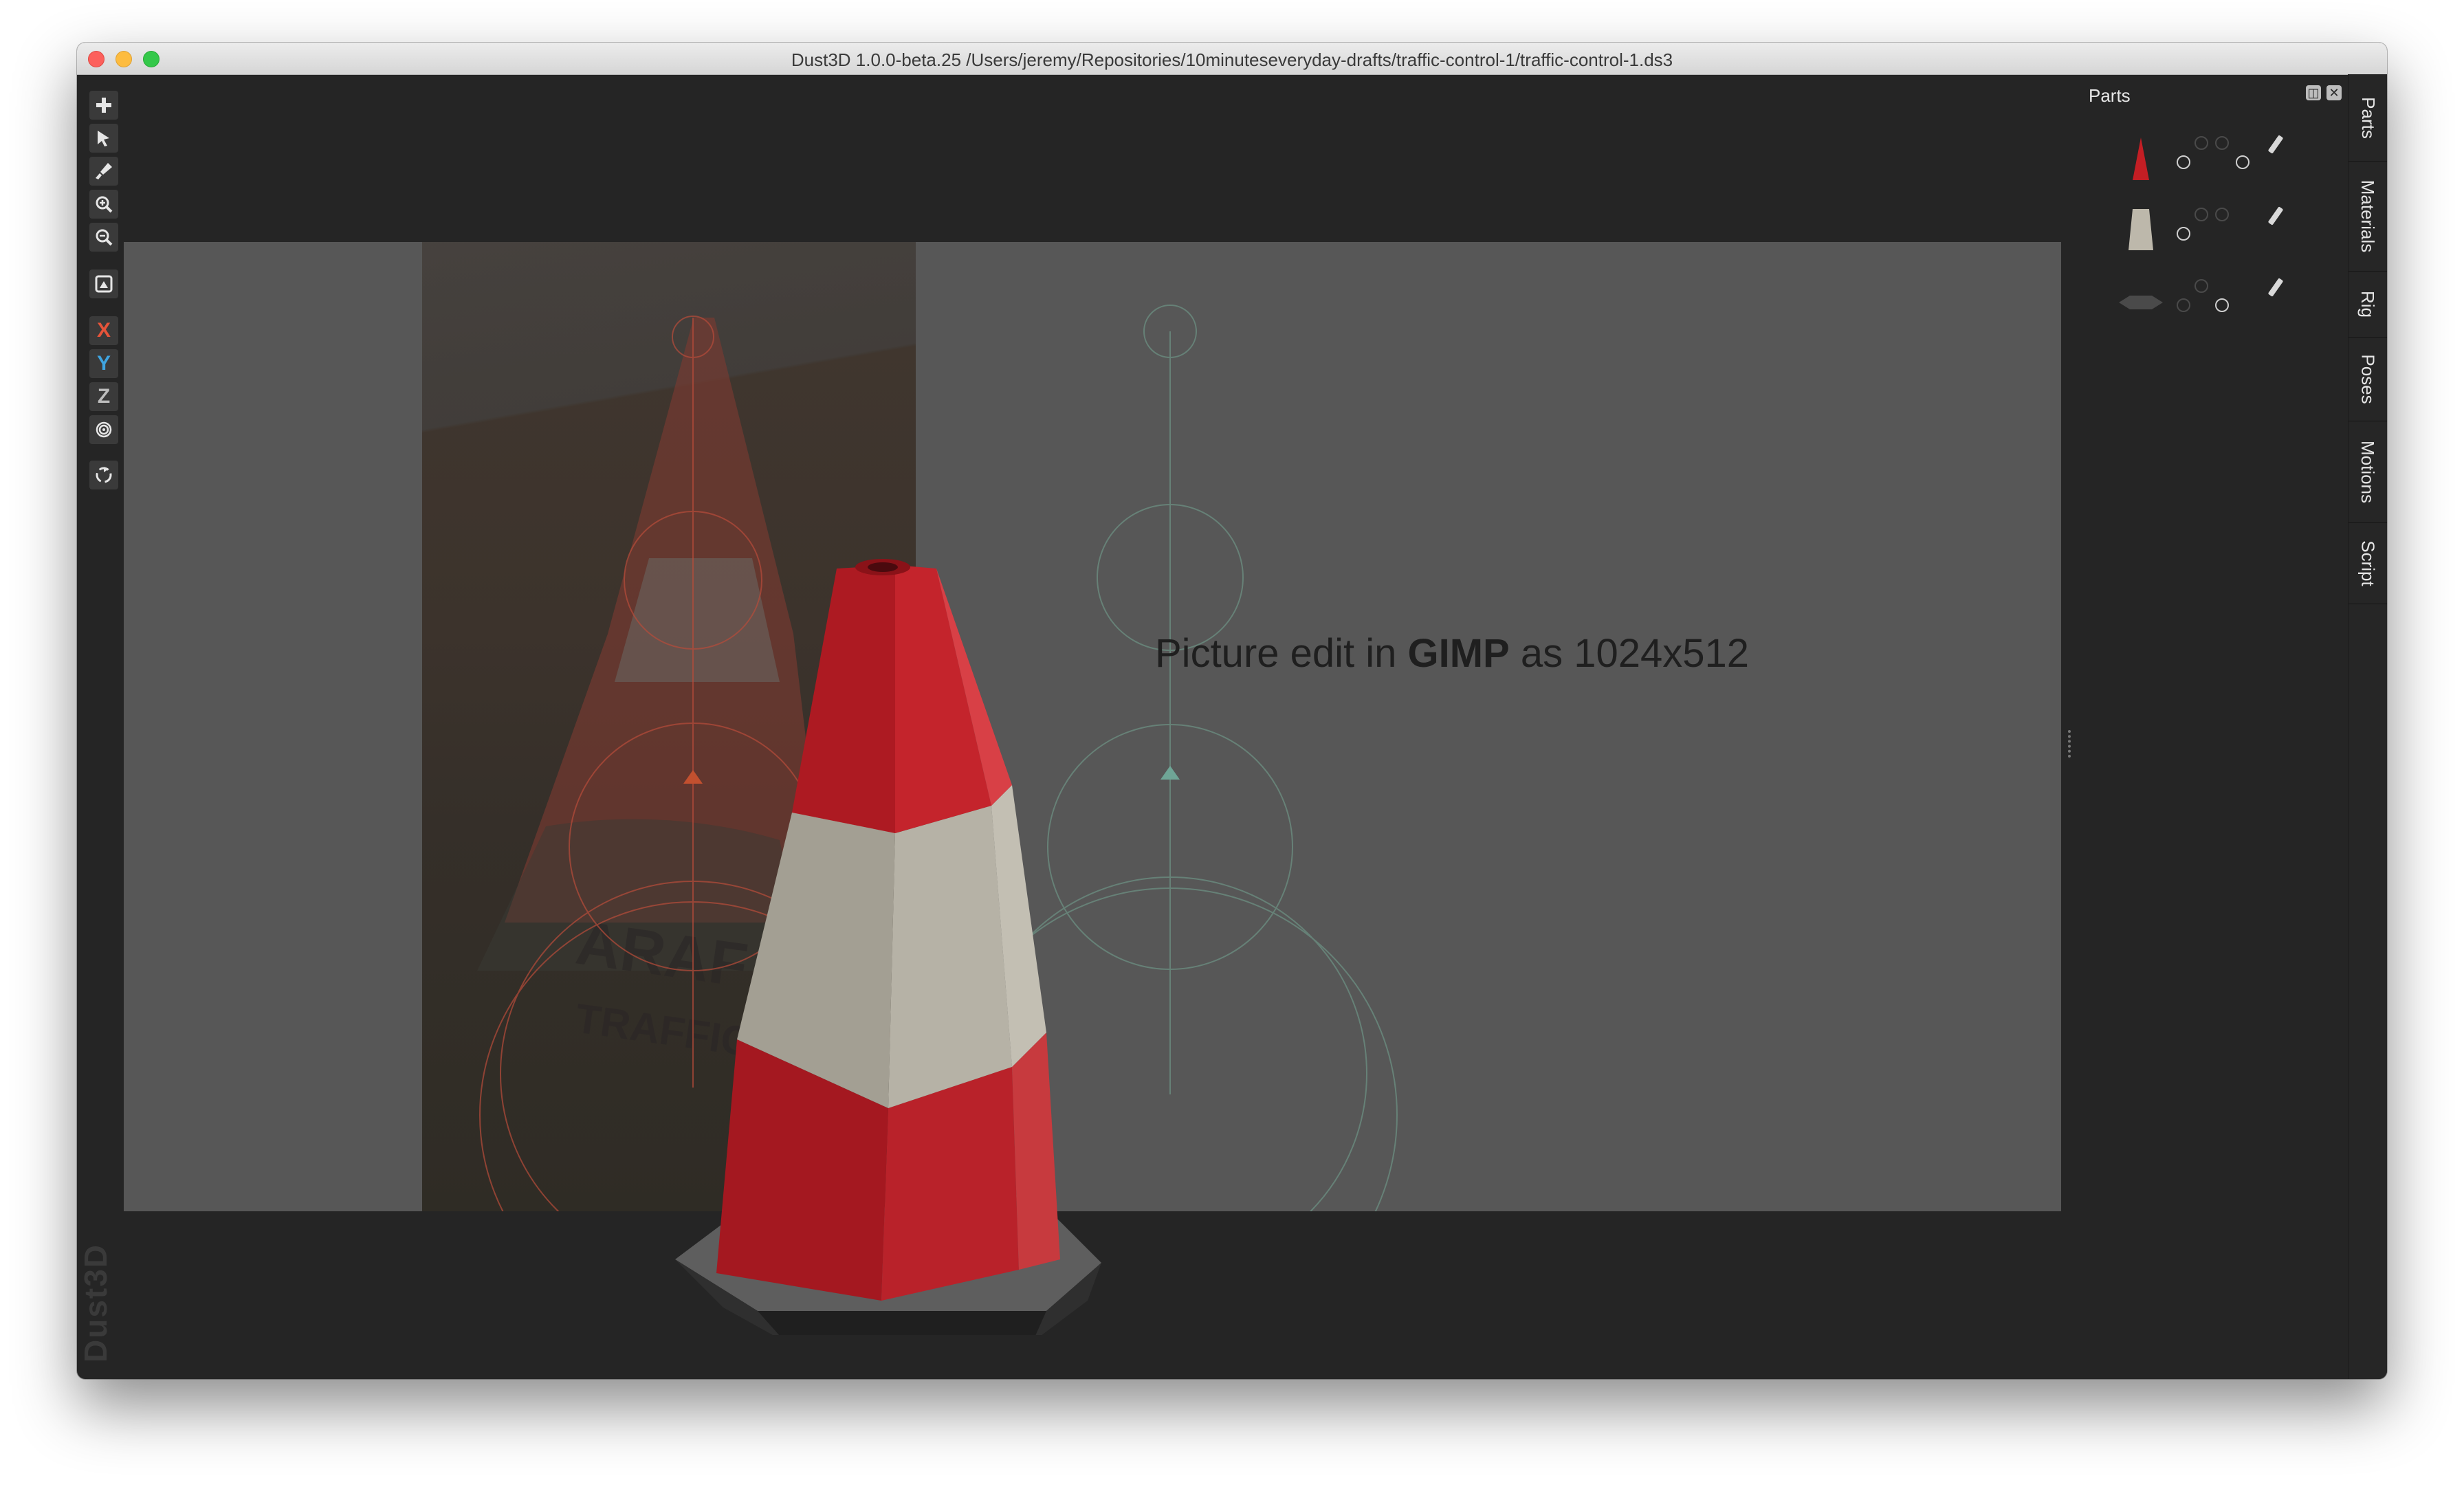  I want to click on tab-materials: Materials, so click(2367, 216).